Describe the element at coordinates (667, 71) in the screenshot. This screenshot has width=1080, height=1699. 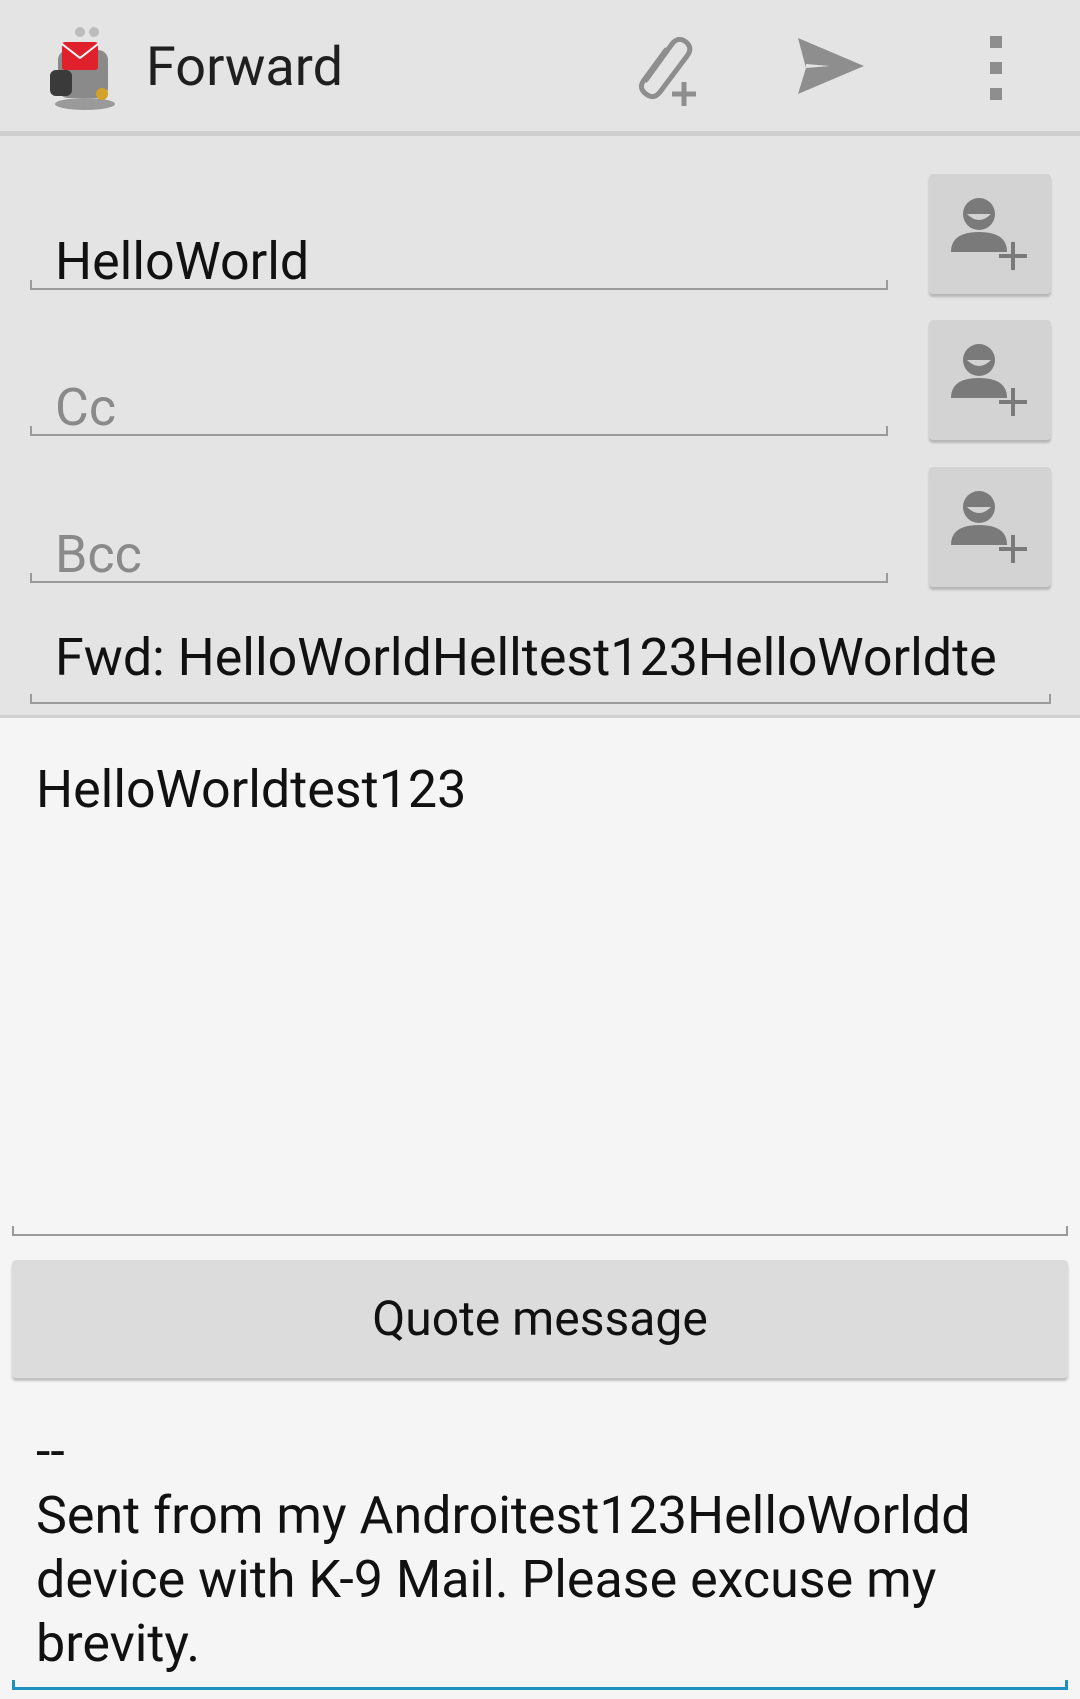
I see `attach-icon` at that location.